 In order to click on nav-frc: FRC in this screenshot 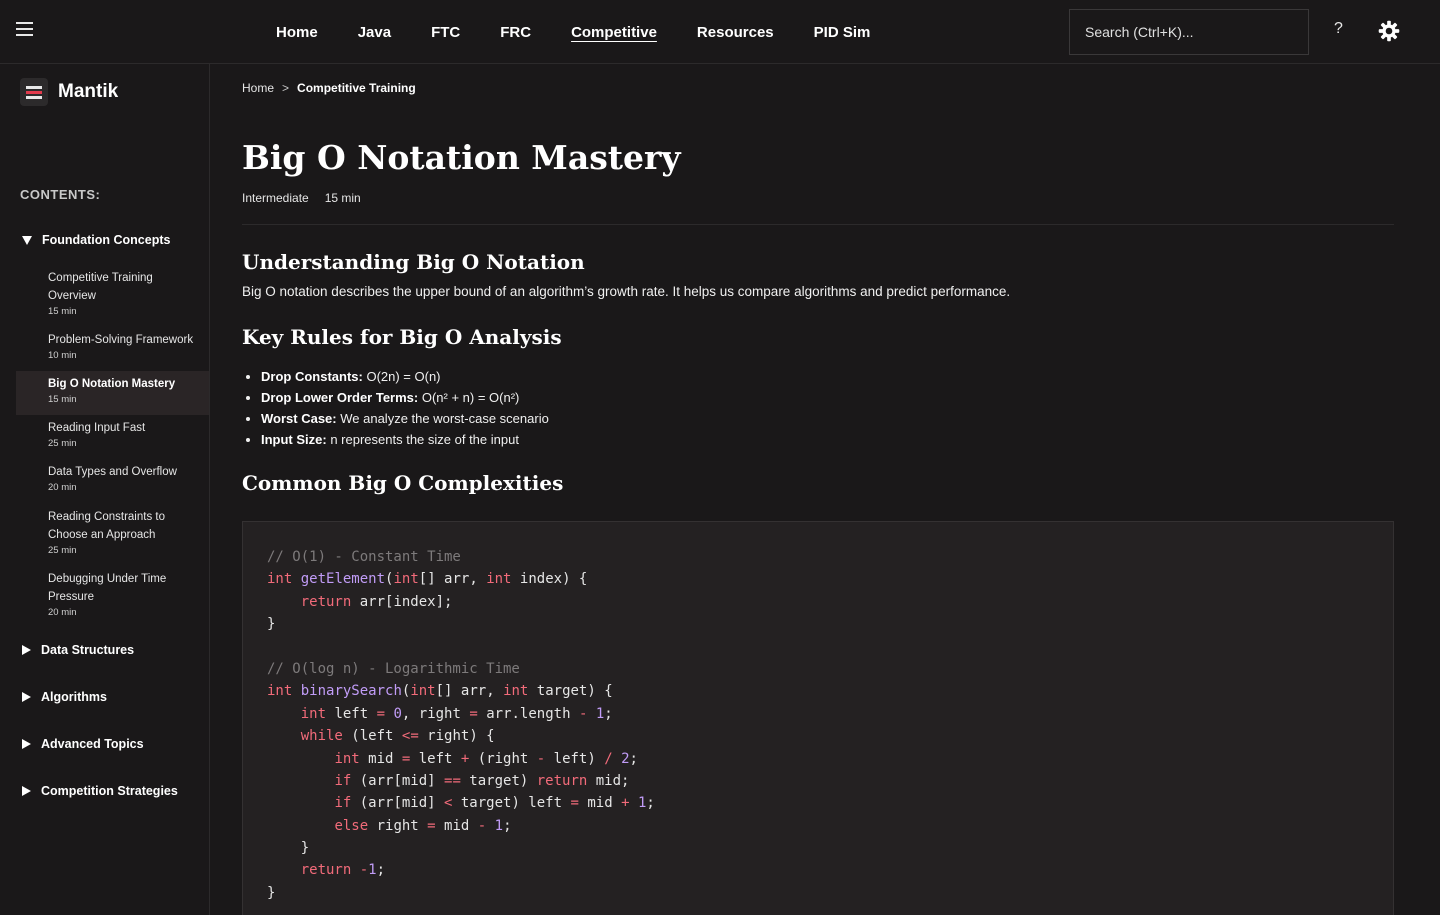, I will do `click(515, 32)`.